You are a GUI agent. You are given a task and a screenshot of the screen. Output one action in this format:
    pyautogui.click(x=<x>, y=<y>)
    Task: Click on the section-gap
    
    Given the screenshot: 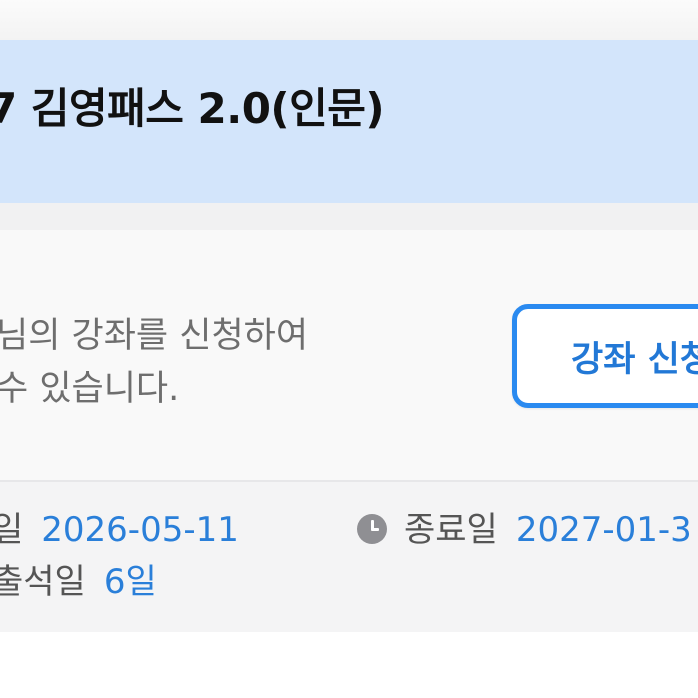 What is the action you would take?
    pyautogui.click(x=349, y=216)
    